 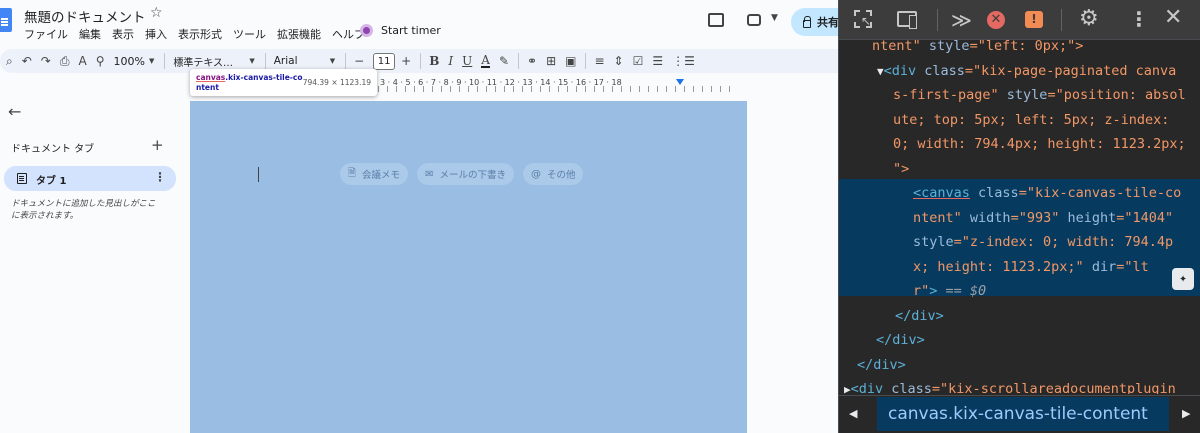 I want to click on increase-font-size-button: +, so click(x=406, y=61).